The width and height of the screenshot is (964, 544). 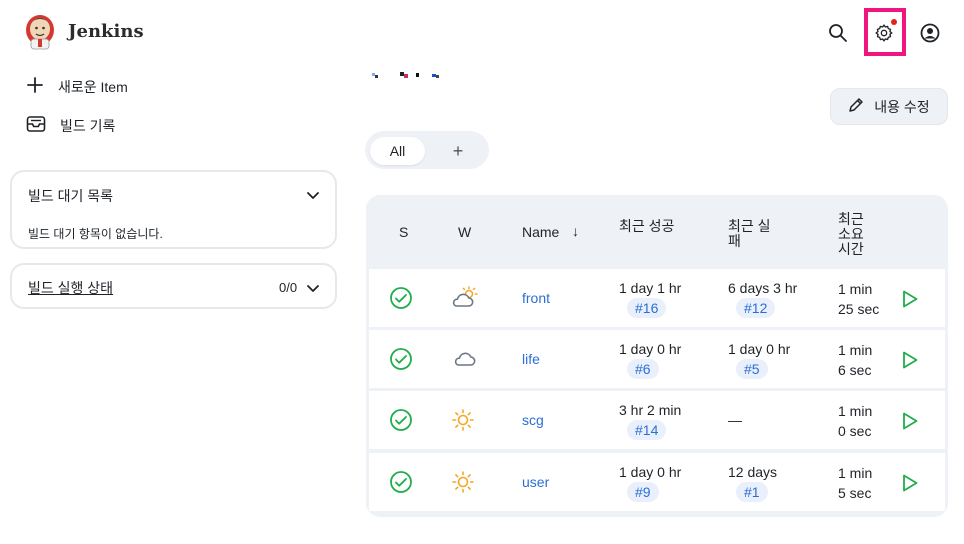 I want to click on header-name: Name, so click(x=540, y=232).